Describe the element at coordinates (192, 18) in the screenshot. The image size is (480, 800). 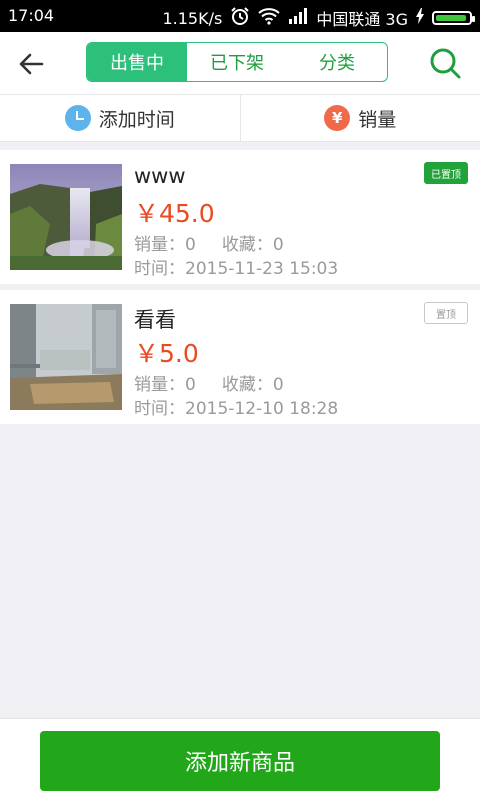
I see `network-speed: 1.15K/s` at that location.